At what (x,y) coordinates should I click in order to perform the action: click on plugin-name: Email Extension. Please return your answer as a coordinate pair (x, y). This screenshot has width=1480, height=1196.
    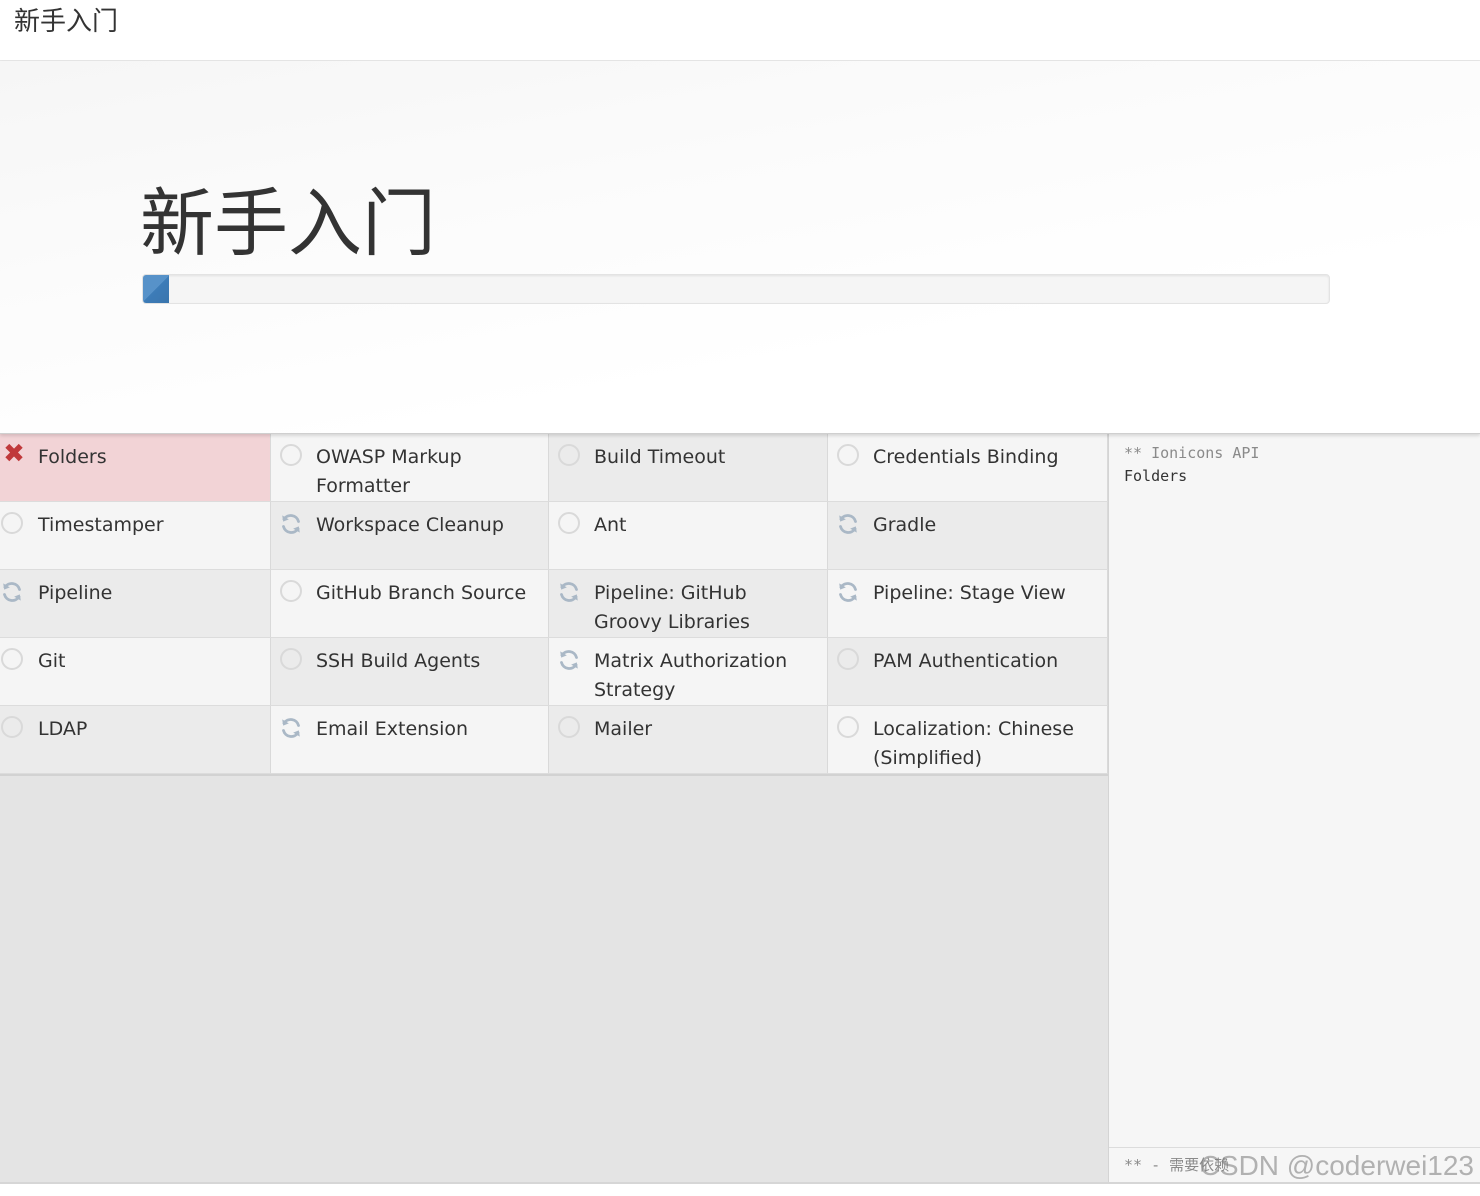
    Looking at the image, I should click on (392, 729).